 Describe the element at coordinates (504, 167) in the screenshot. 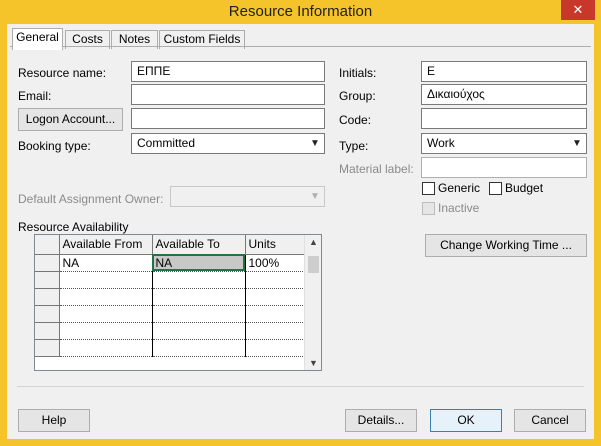

I see `material-label-input` at that location.